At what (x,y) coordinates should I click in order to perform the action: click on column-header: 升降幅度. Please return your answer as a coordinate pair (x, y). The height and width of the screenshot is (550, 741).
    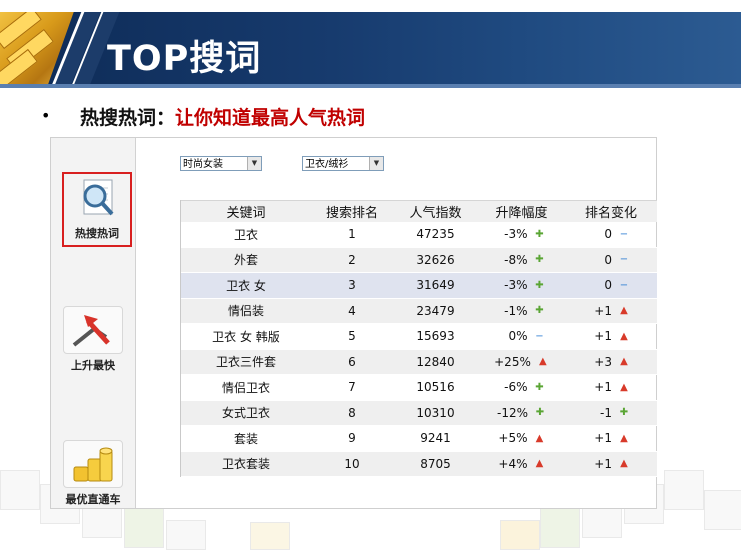
    Looking at the image, I should click on (521, 213).